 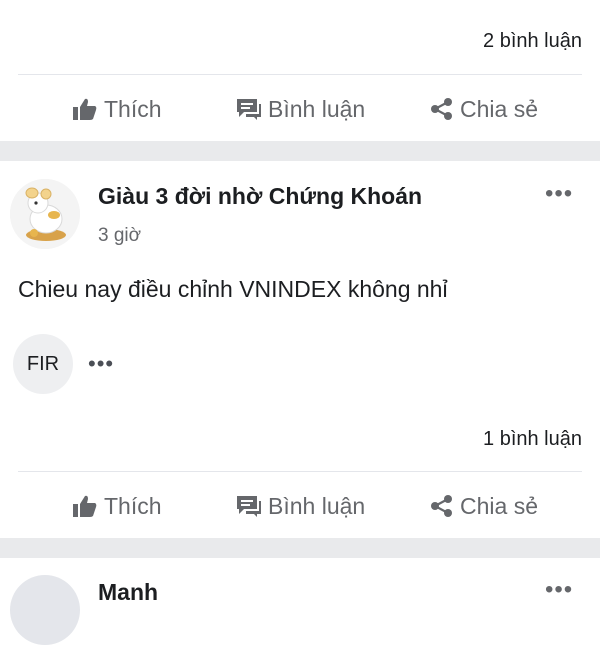 I want to click on post-content: Chieu nay điều chỉnh VNINDEX không nhỉ, so click(x=233, y=289).